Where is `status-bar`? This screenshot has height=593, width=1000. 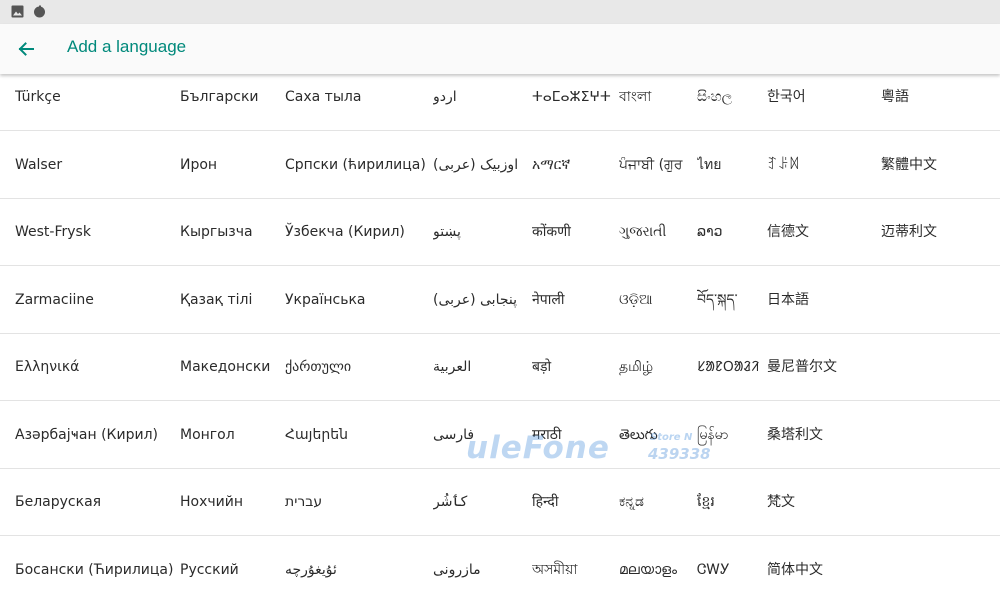
status-bar is located at coordinates (500, 12).